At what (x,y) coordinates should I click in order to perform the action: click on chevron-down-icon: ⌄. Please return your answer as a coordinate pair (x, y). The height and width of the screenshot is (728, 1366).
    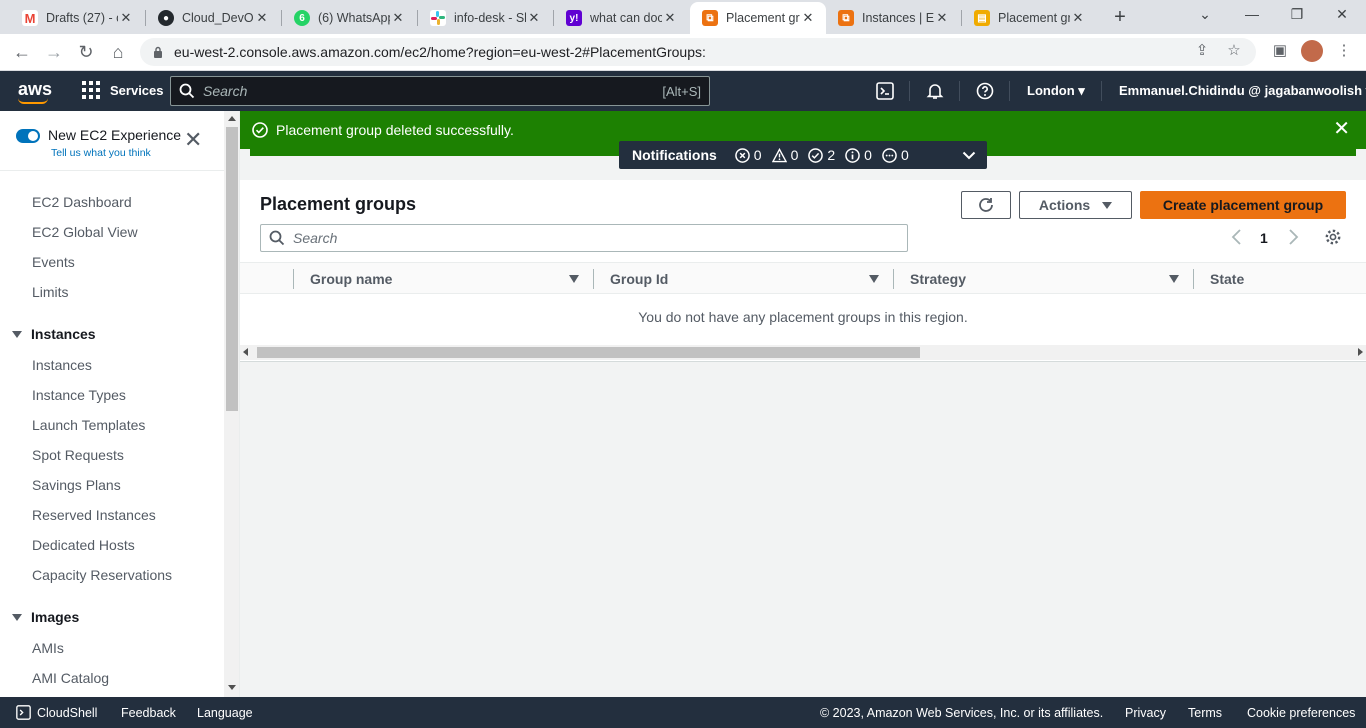
    Looking at the image, I should click on (1205, 14).